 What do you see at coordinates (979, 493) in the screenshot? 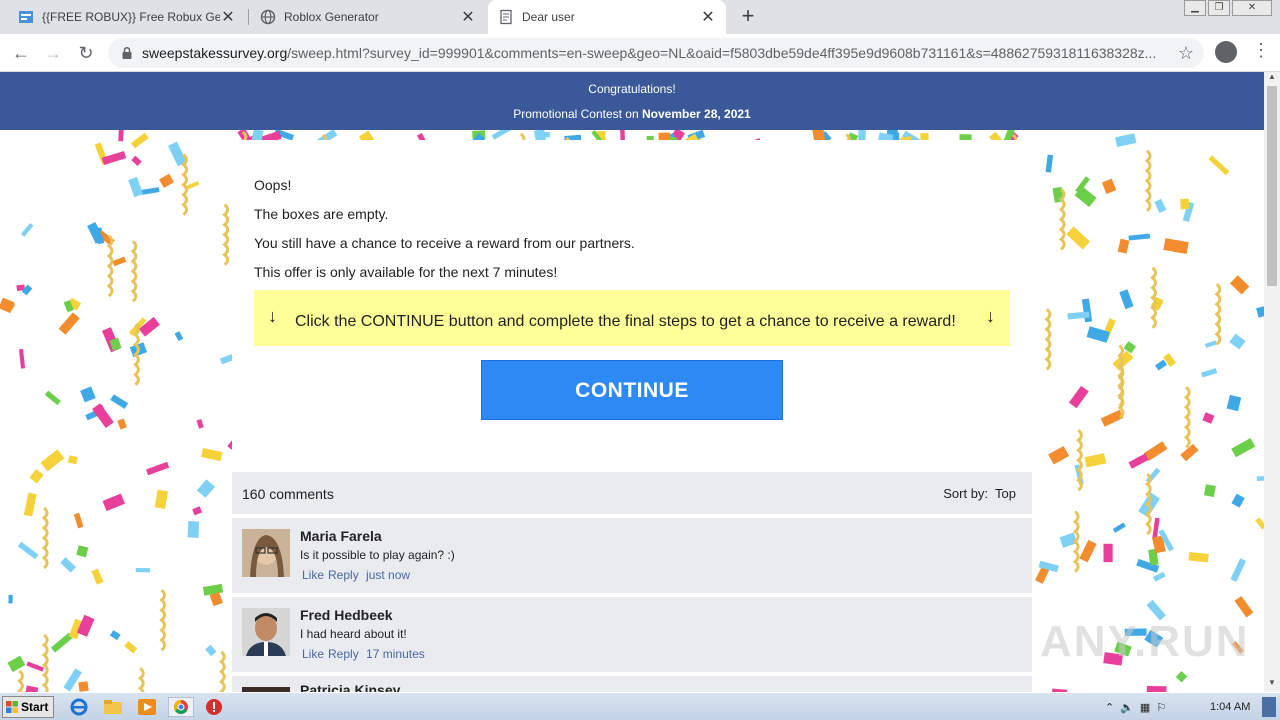
I see `sort-control: Sort by: Top` at bounding box center [979, 493].